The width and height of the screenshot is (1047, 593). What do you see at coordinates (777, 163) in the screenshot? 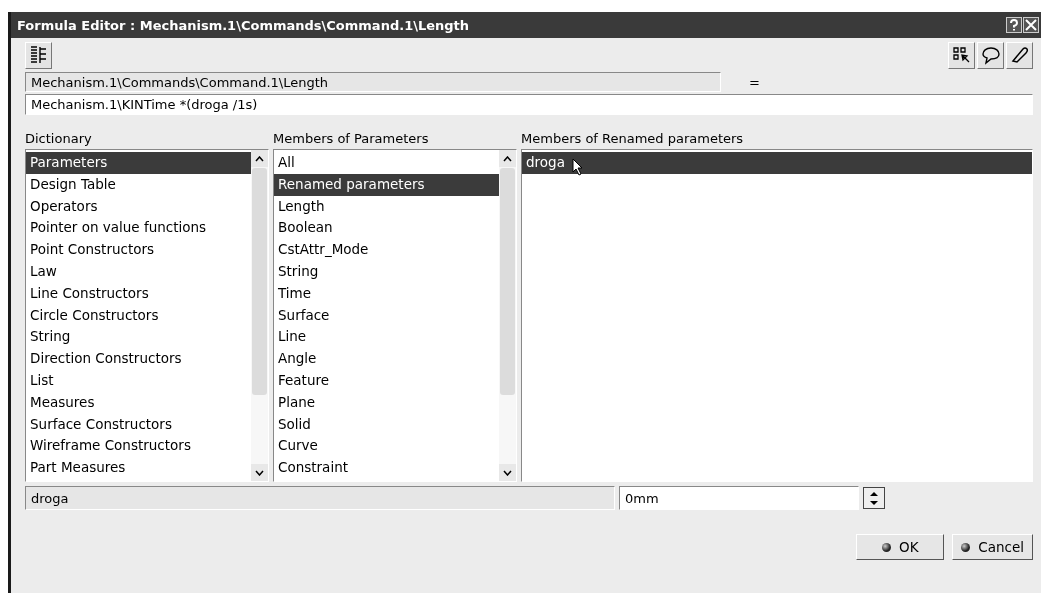
I see `list-item: droga` at bounding box center [777, 163].